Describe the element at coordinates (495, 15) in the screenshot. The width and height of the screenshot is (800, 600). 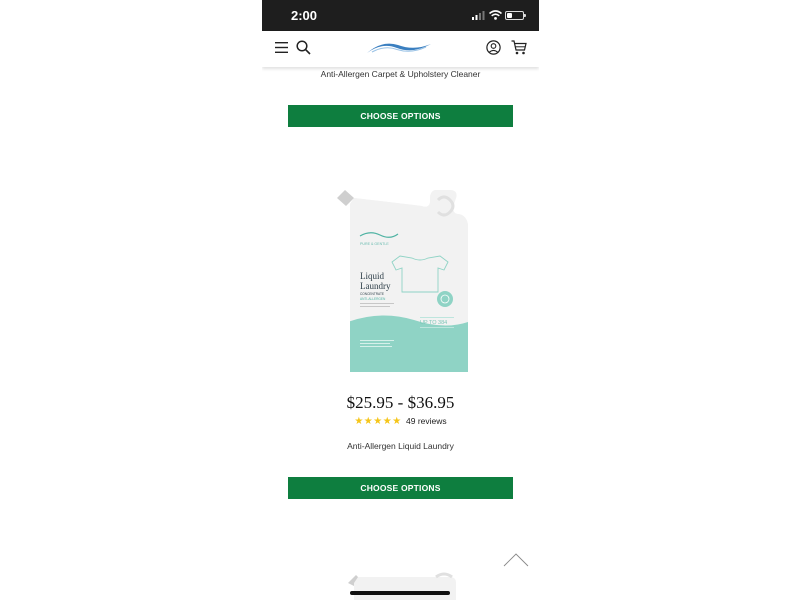
I see `wifi-icon` at that location.